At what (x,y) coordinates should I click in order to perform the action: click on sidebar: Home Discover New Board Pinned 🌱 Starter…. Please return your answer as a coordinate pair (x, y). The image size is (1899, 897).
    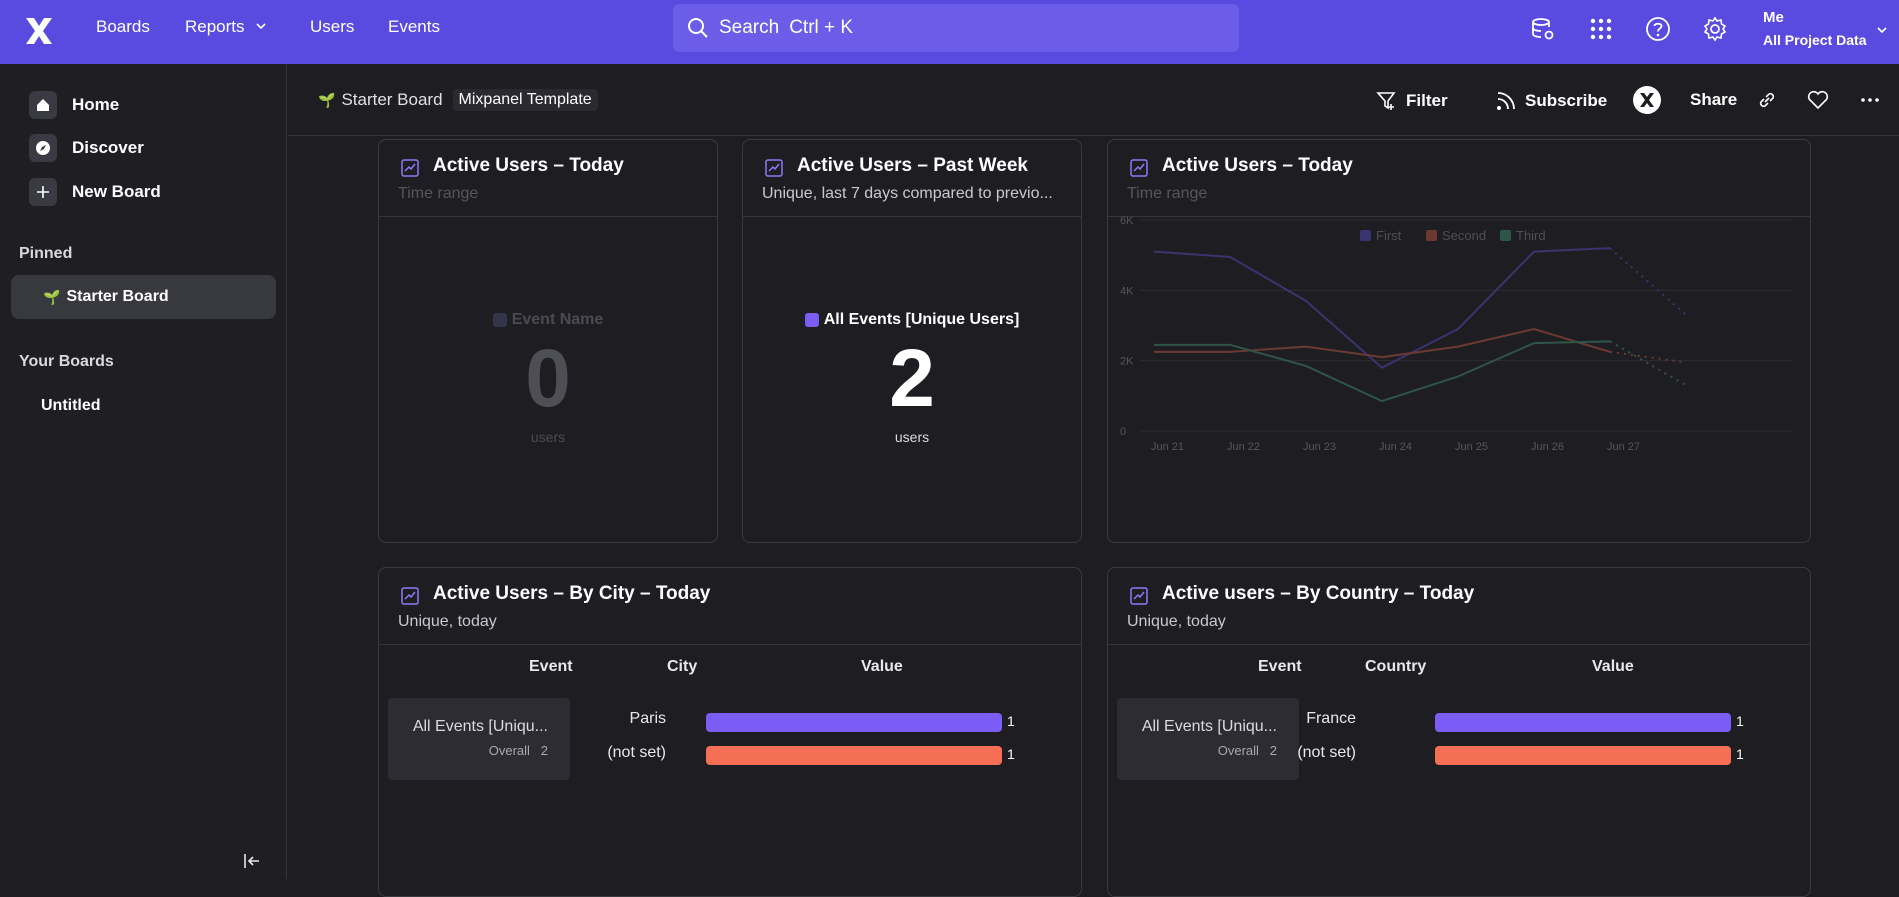
    Looking at the image, I should click on (143, 471).